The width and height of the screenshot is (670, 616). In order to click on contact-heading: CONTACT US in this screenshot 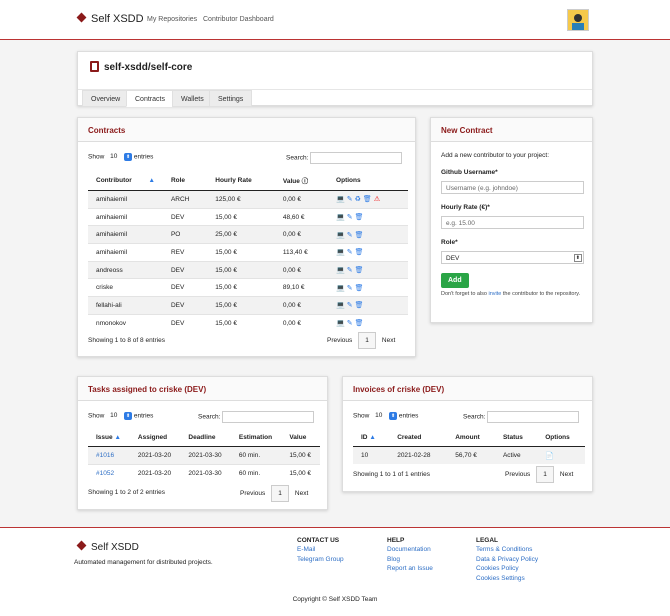, I will do `click(318, 540)`.